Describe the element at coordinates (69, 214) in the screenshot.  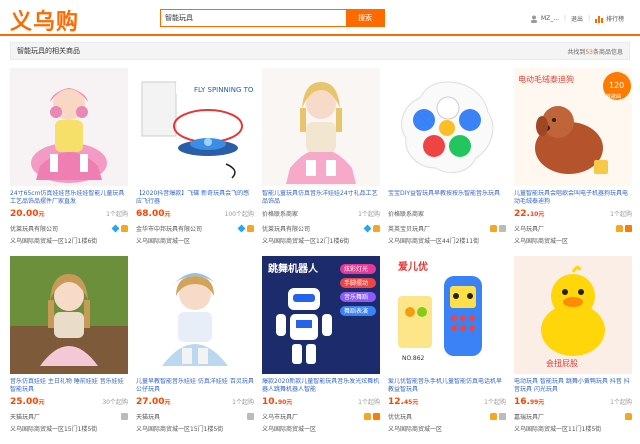
I see `price-line: 20.00元 1个起购` at that location.